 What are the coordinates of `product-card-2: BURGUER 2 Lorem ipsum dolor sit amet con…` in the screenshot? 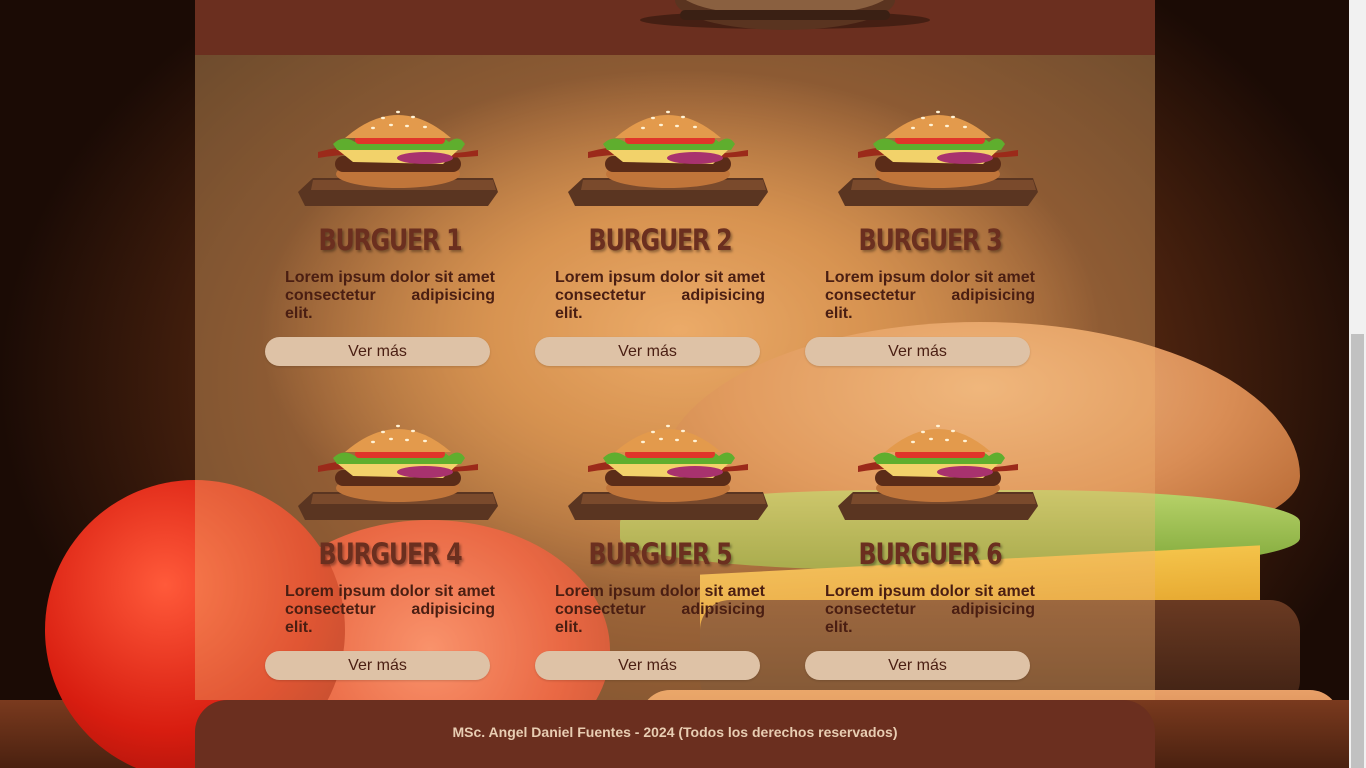 It's located at (651, 210).